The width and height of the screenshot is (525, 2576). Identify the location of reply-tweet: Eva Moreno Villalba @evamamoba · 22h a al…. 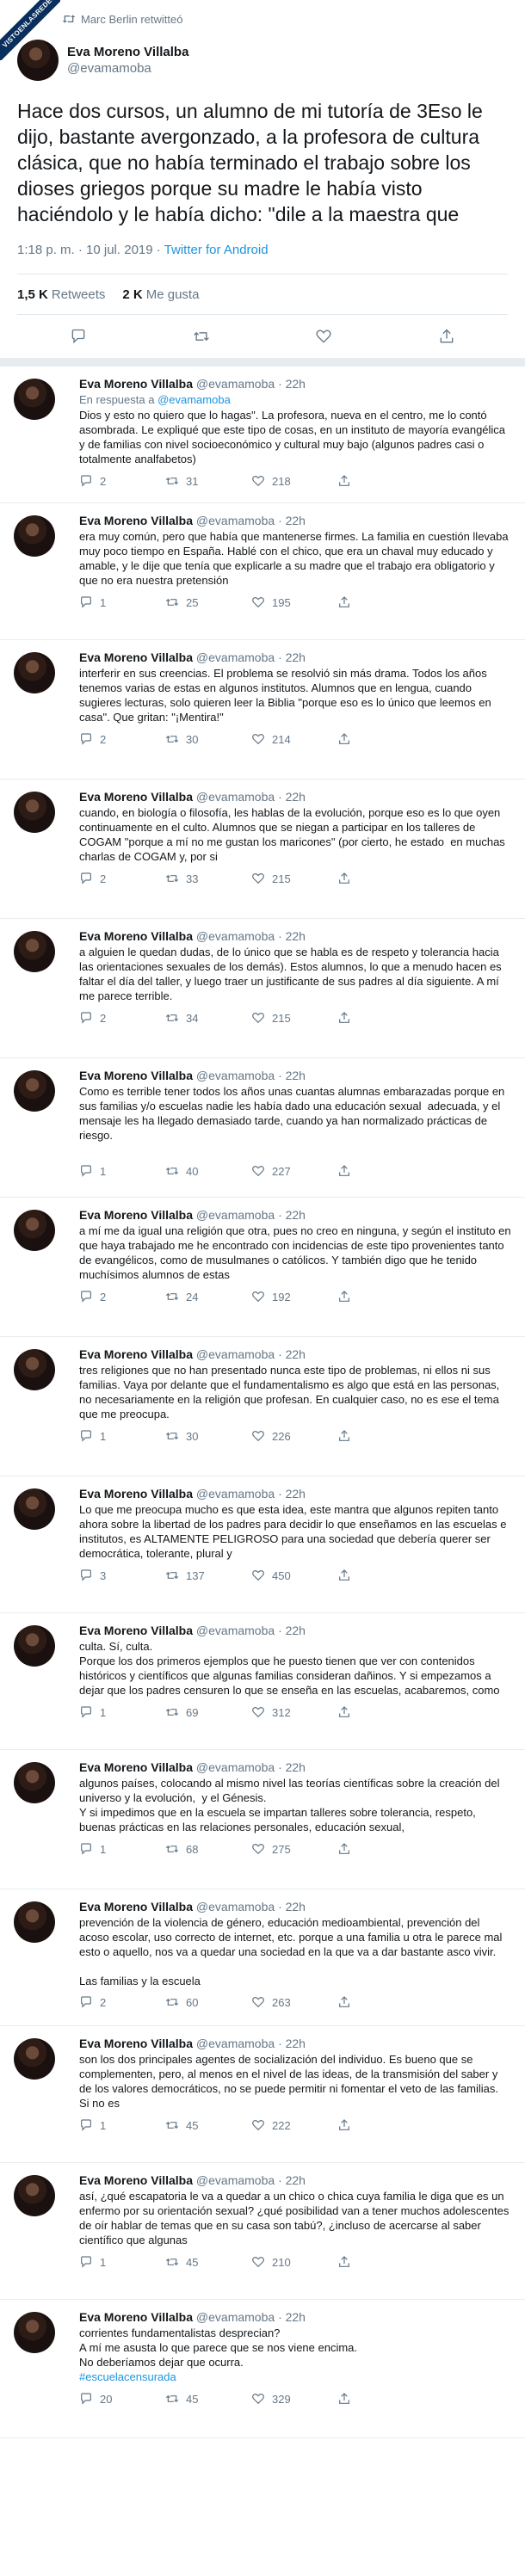
(262, 989).